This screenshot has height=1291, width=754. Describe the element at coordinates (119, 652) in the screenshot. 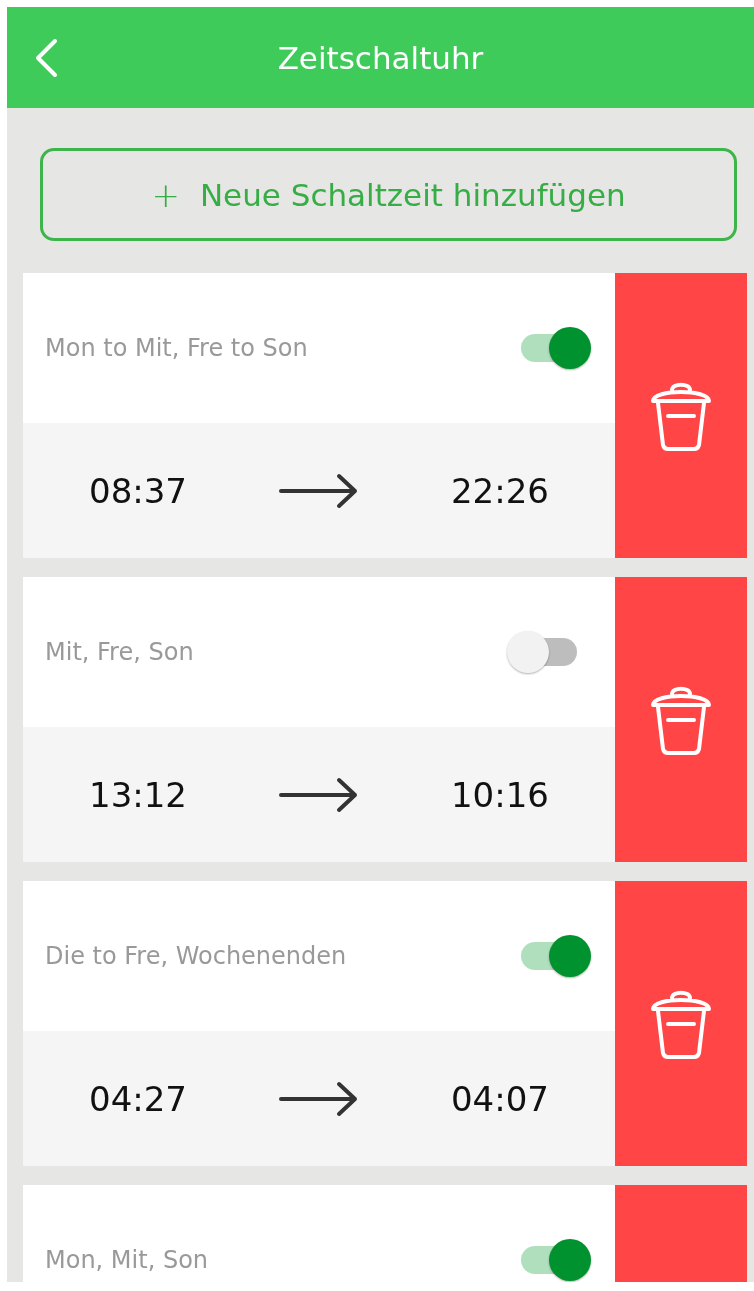

I see `schedule-days: Mit, Fre, Son` at that location.